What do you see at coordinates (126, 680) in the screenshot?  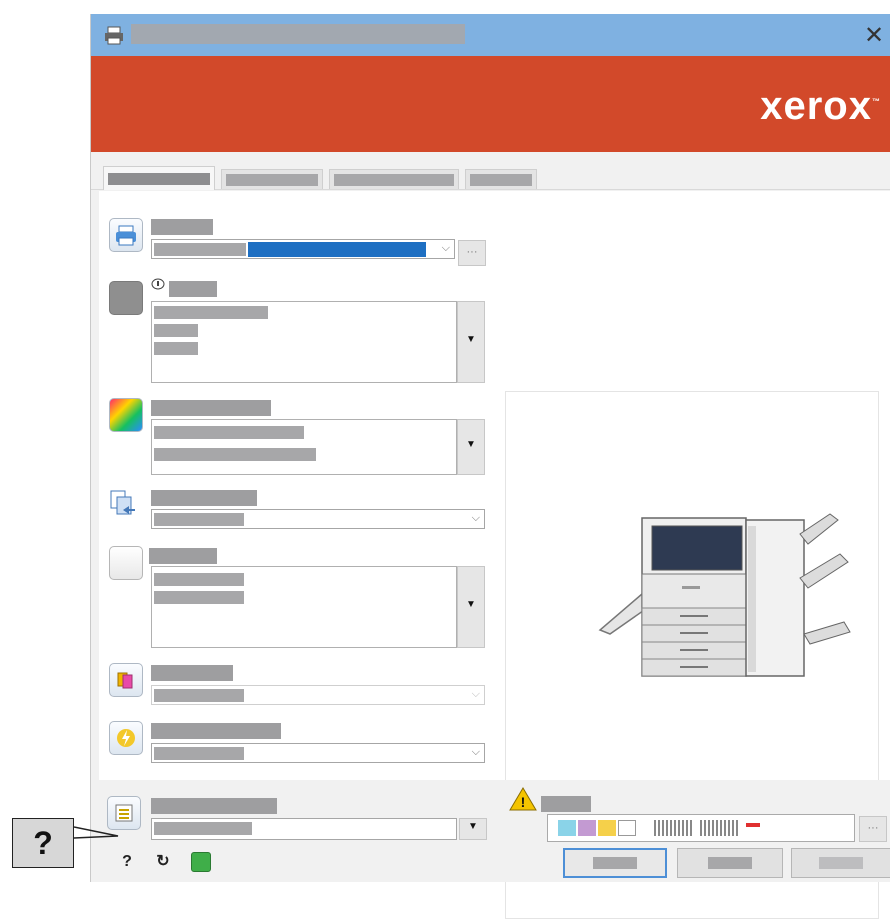 I see `stapling-icon` at bounding box center [126, 680].